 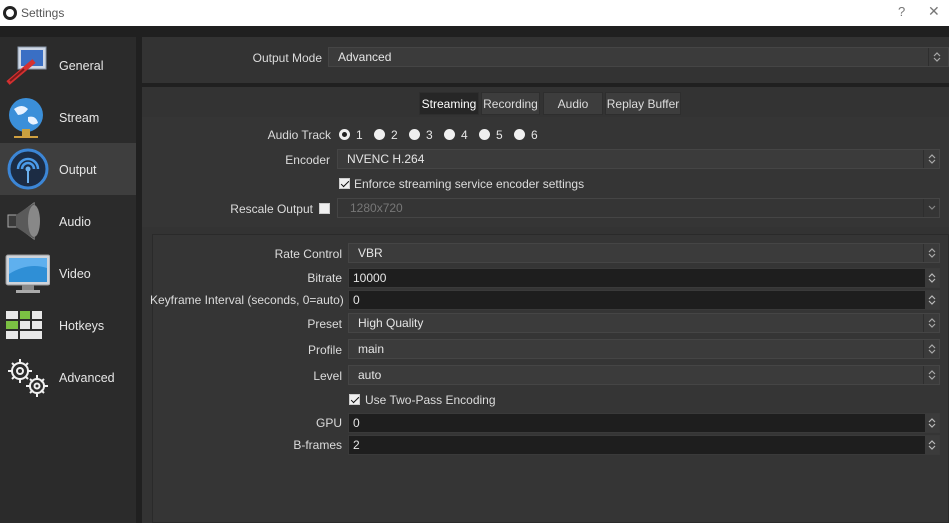 I want to click on profile-value: main, so click(x=371, y=349).